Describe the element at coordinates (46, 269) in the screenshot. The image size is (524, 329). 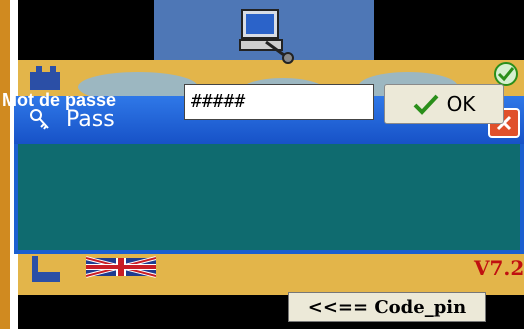
I see `tool-icon` at that location.